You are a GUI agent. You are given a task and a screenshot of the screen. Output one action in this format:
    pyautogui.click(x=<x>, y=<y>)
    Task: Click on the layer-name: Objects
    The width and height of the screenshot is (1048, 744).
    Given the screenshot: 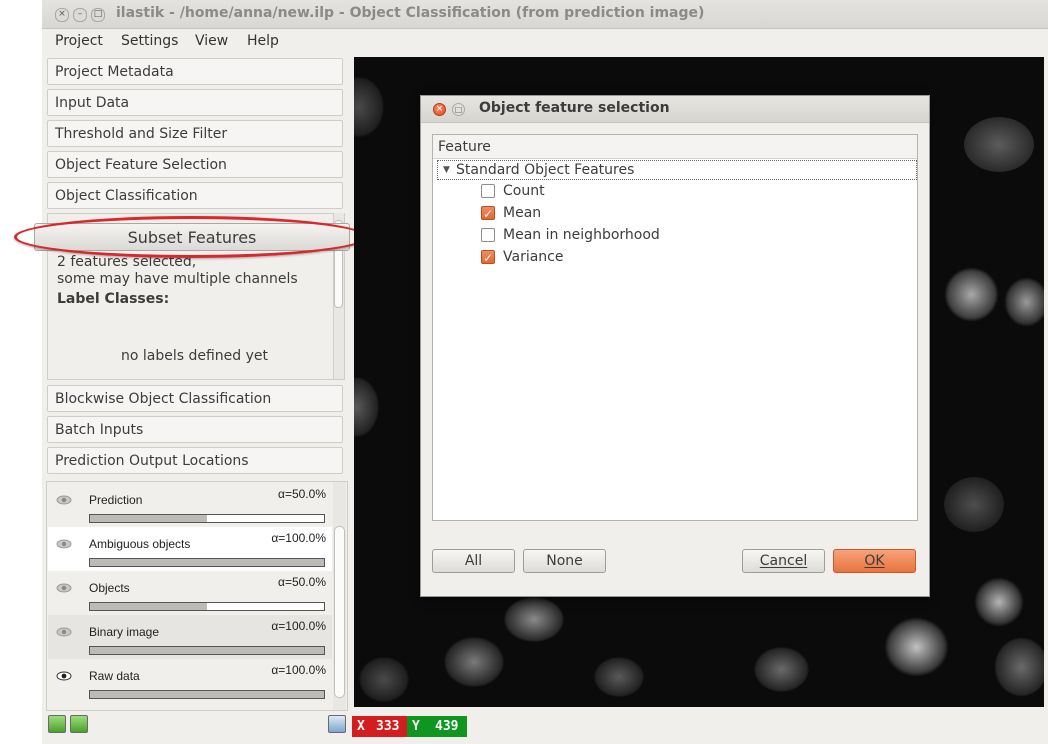 What is the action you would take?
    pyautogui.click(x=109, y=588)
    